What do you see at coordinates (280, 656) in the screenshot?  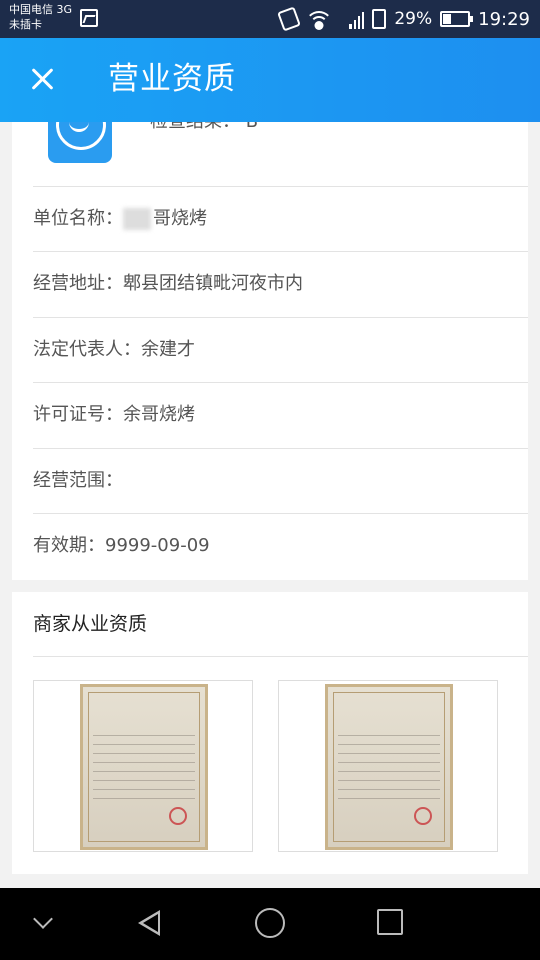 I see `section-divider` at bounding box center [280, 656].